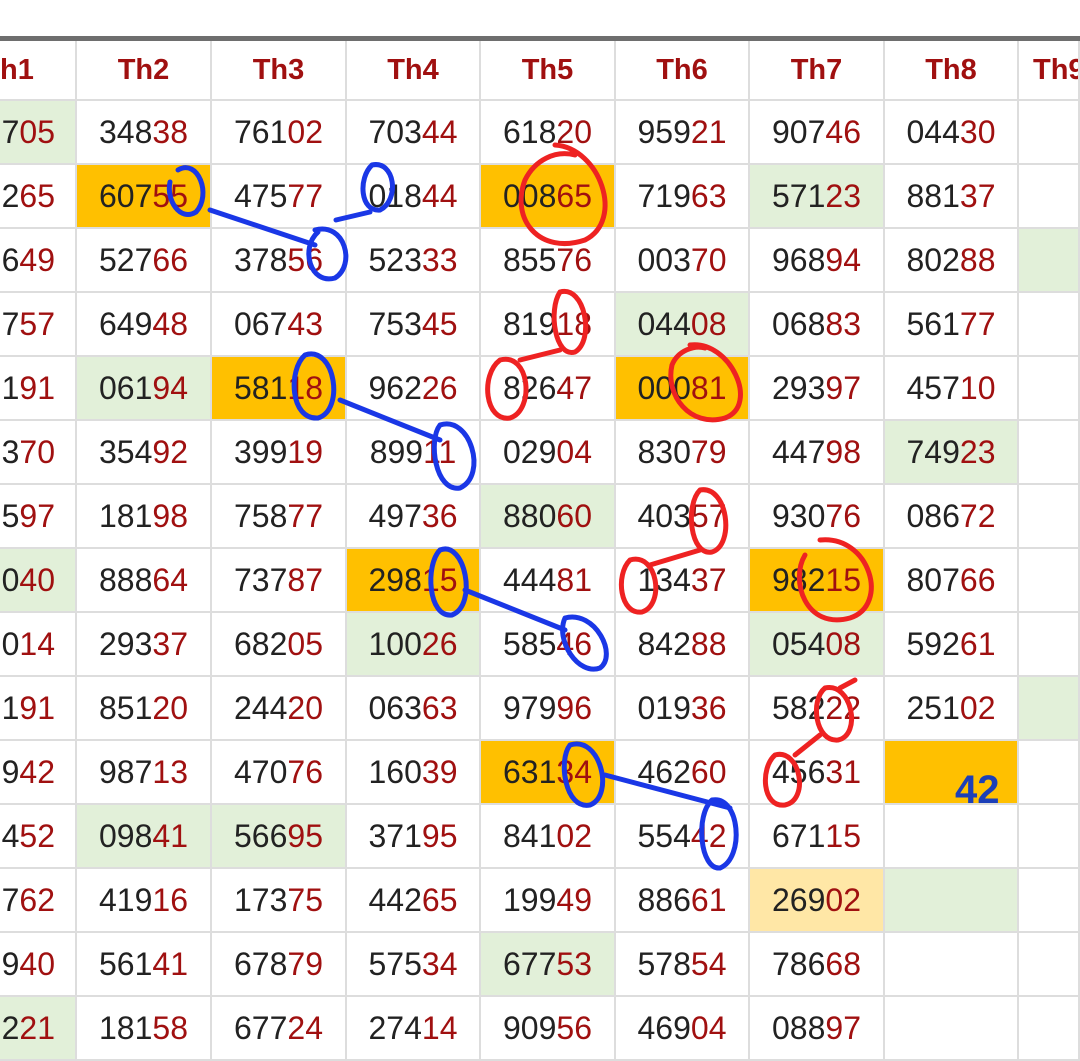  I want to click on table-cell: 842 88, so click(683, 645).